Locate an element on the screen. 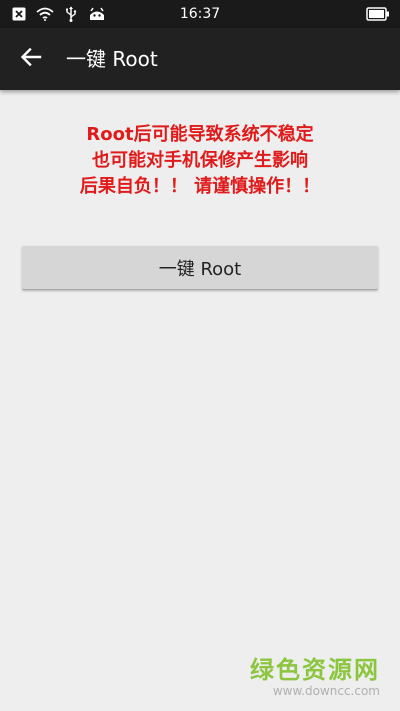 The width and height of the screenshot is (400, 711). warning-line-3: 后果自负！！ 请谨慎操作！！ is located at coordinates (200, 186).